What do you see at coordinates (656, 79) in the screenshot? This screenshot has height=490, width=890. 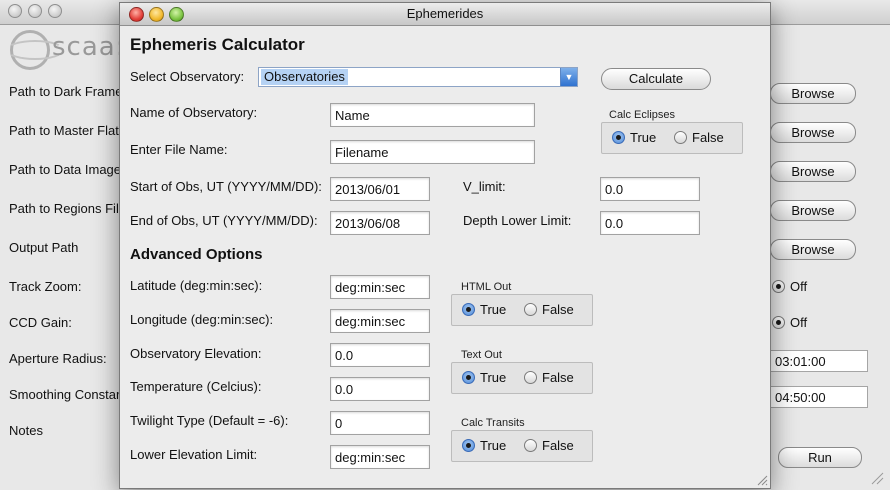 I see `calculate-button: Calculate` at bounding box center [656, 79].